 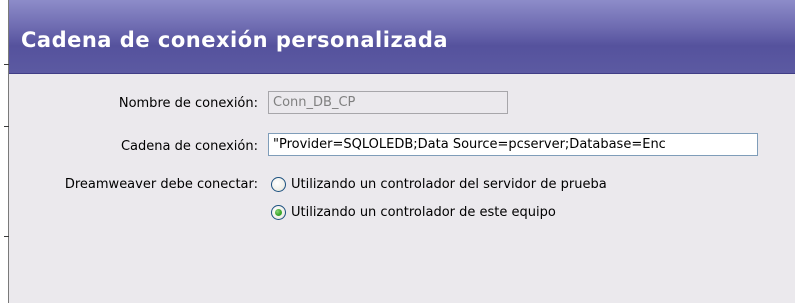 I want to click on window-left-edge, so click(x=4, y=151).